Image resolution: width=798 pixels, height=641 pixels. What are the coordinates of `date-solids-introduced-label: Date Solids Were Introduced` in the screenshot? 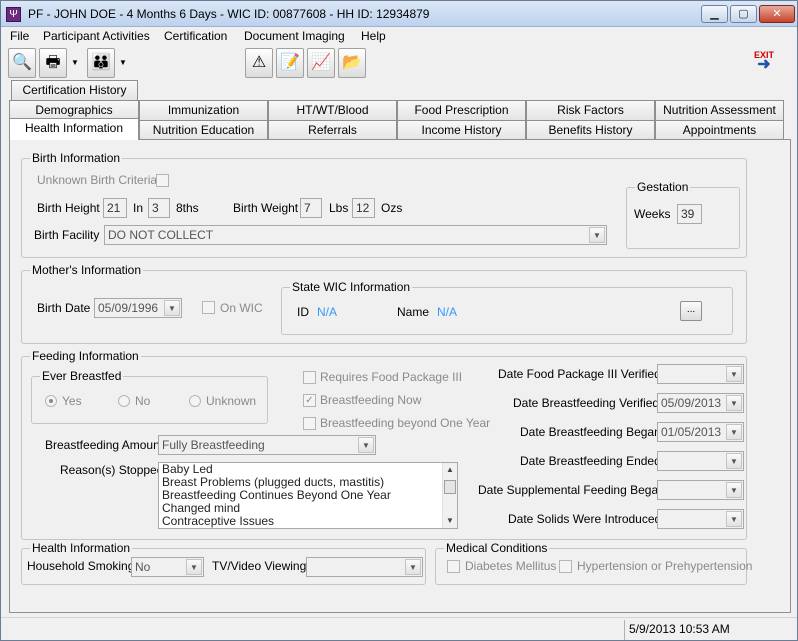 It's located at (585, 519).